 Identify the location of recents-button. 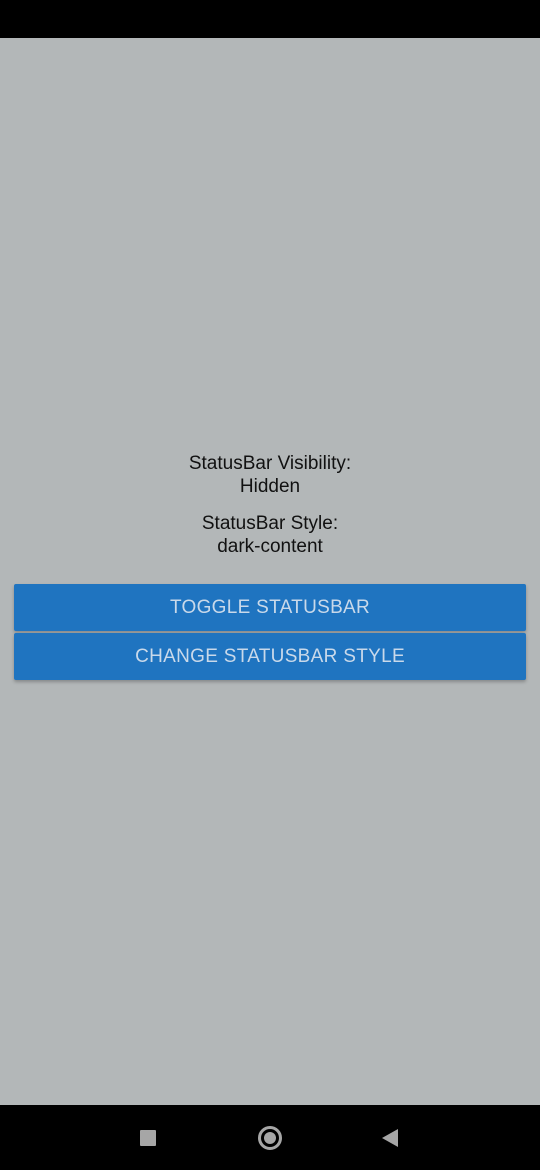
(148, 1137).